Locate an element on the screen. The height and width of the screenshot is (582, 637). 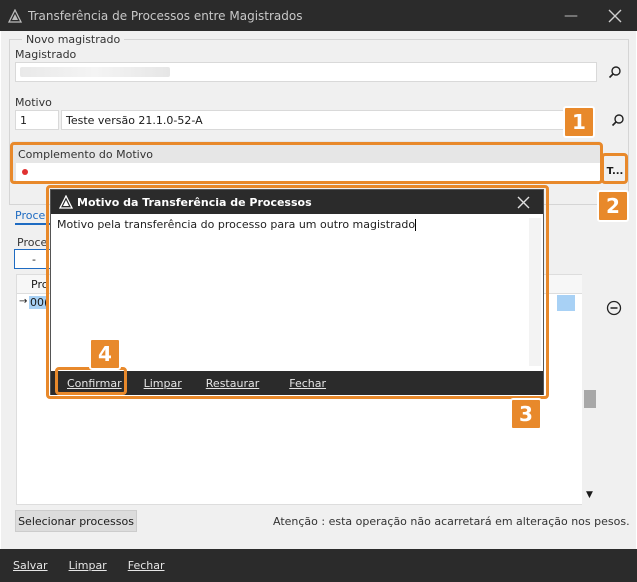
close-button is located at coordinates (615, 15).